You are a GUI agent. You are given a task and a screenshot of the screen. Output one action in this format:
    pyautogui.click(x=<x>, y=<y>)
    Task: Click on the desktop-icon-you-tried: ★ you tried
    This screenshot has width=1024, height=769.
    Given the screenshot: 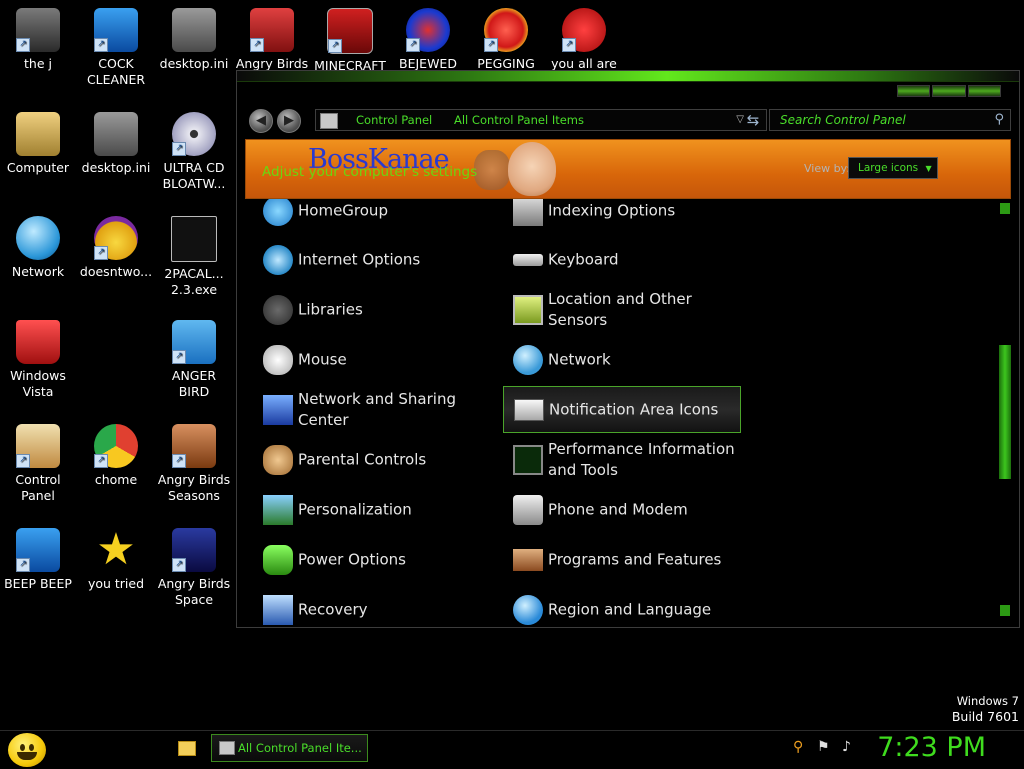 What is the action you would take?
    pyautogui.click(x=116, y=560)
    